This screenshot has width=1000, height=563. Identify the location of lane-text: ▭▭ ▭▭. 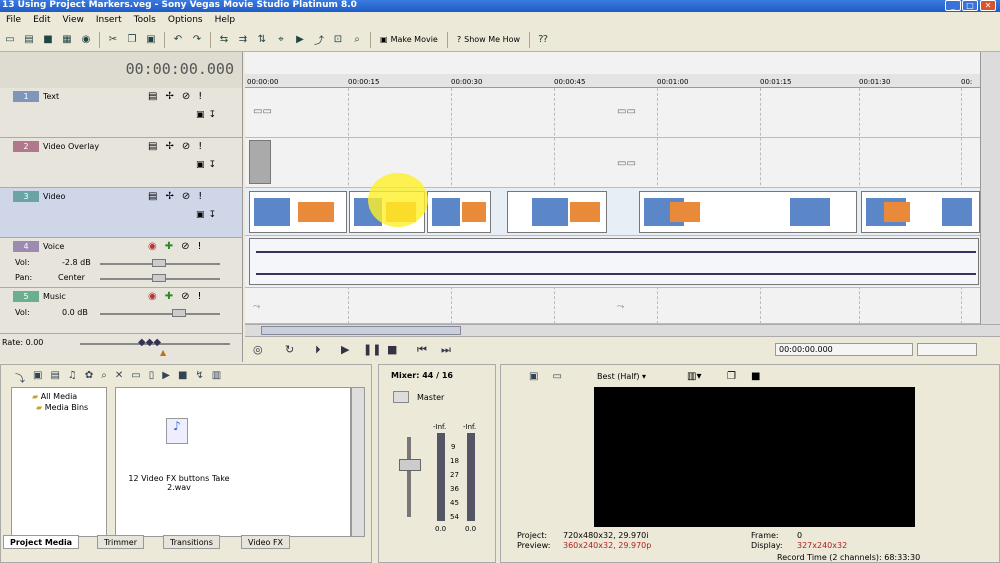
(612, 113).